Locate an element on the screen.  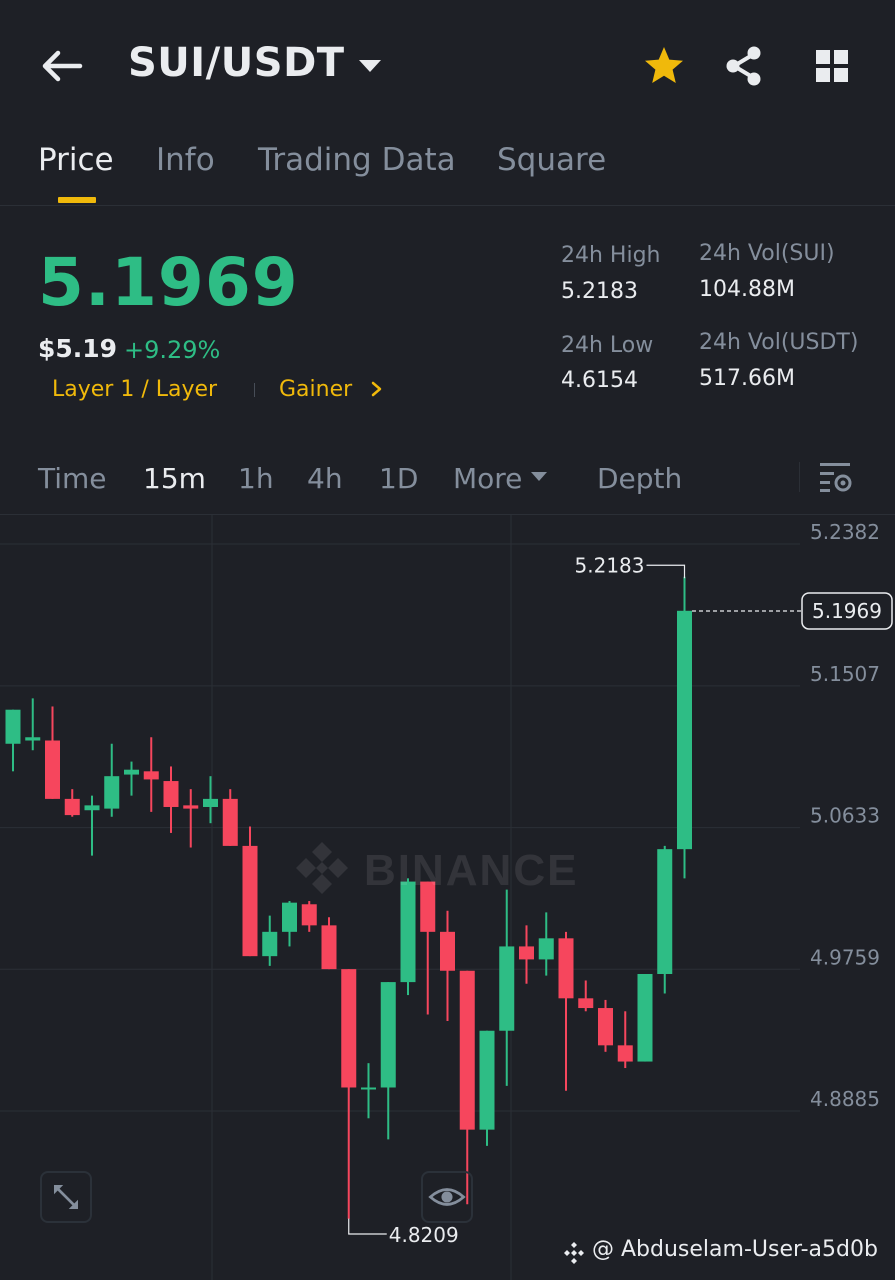
chart-settings-icon is located at coordinates (836, 478).